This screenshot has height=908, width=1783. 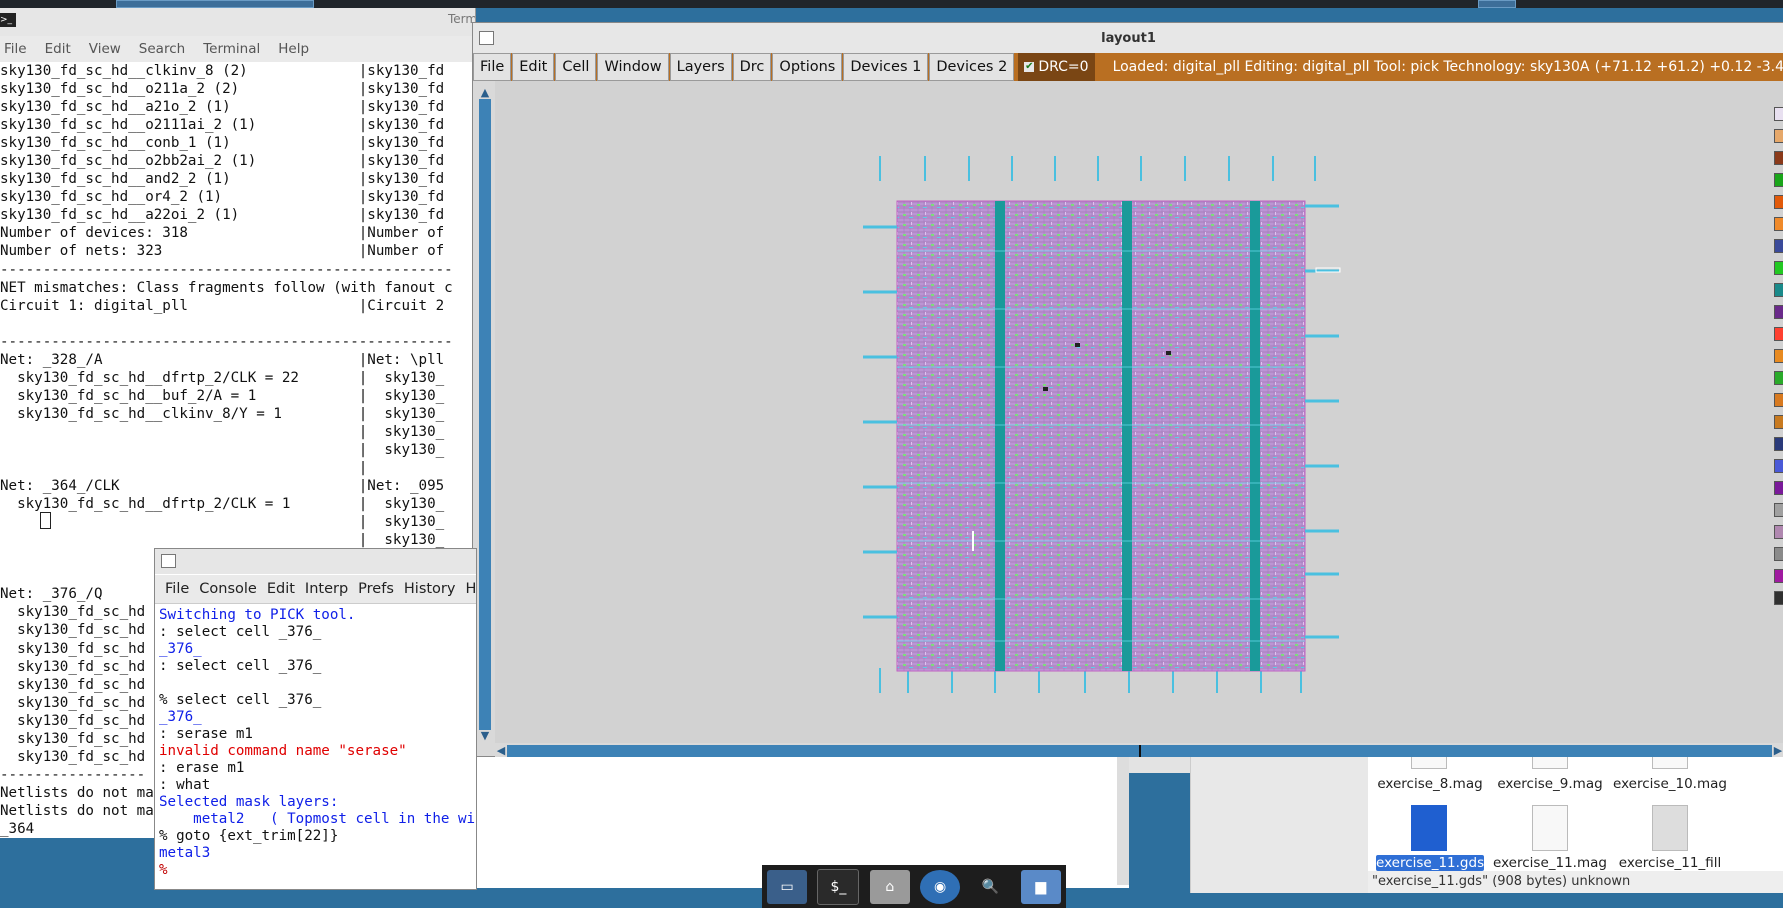 I want to click on scroll-left-icon: ◀, so click(x=501, y=751).